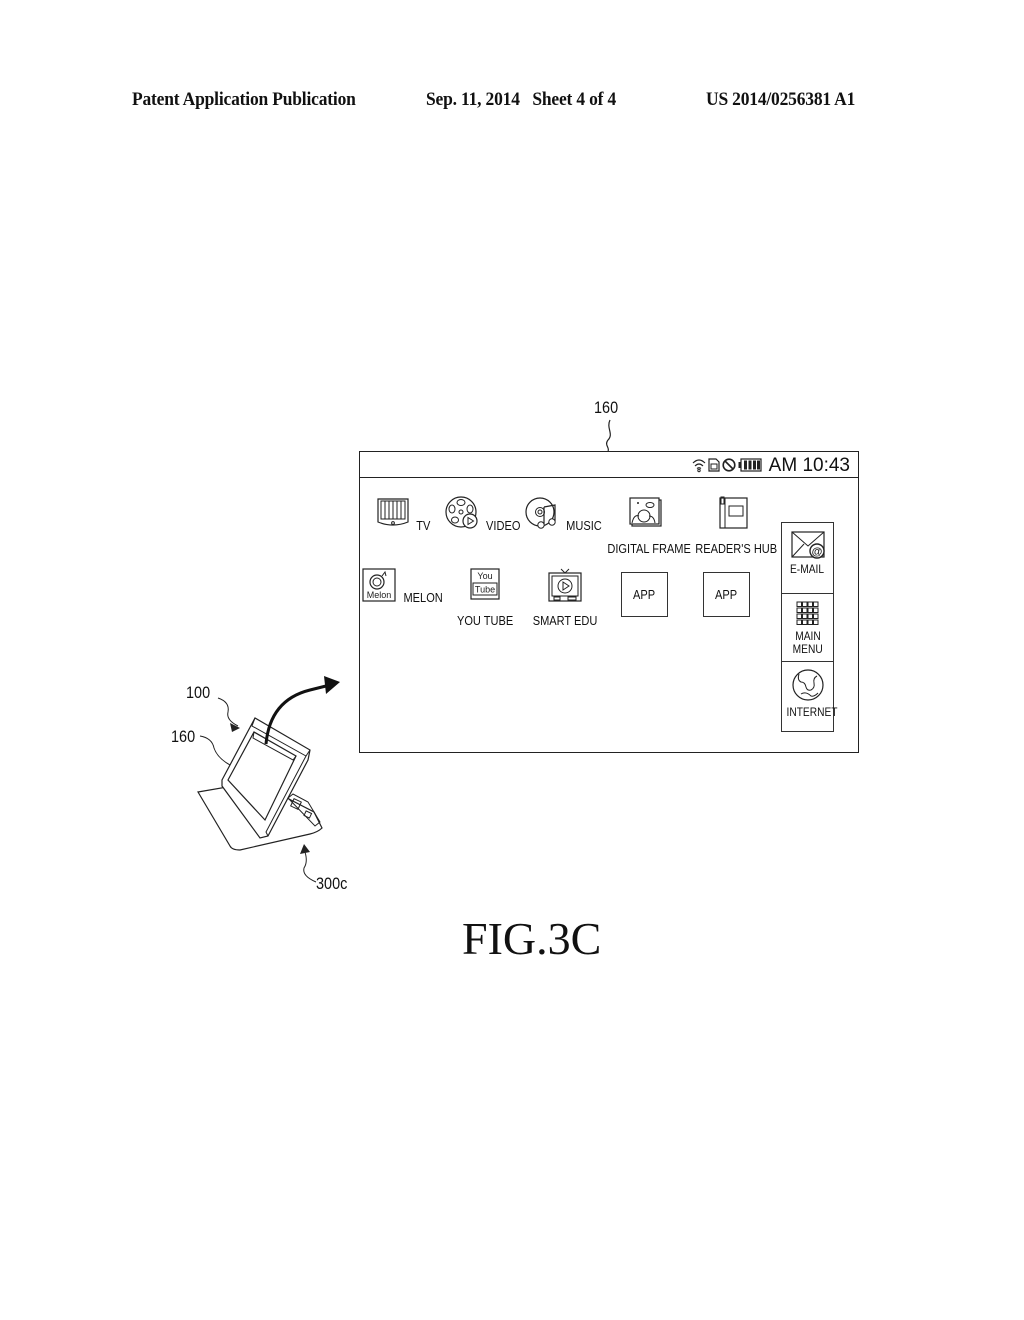 Image resolution: width=1024 pixels, height=1320 pixels. I want to click on app-digital-frame: DIGITAL FRAME, so click(645, 527).